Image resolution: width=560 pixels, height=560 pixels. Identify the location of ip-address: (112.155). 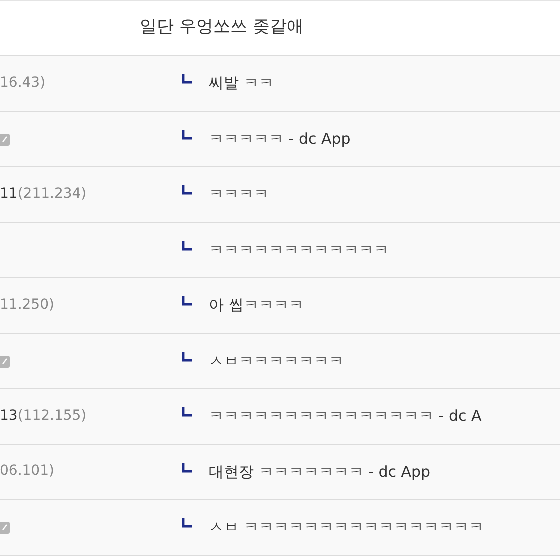
(52, 416).